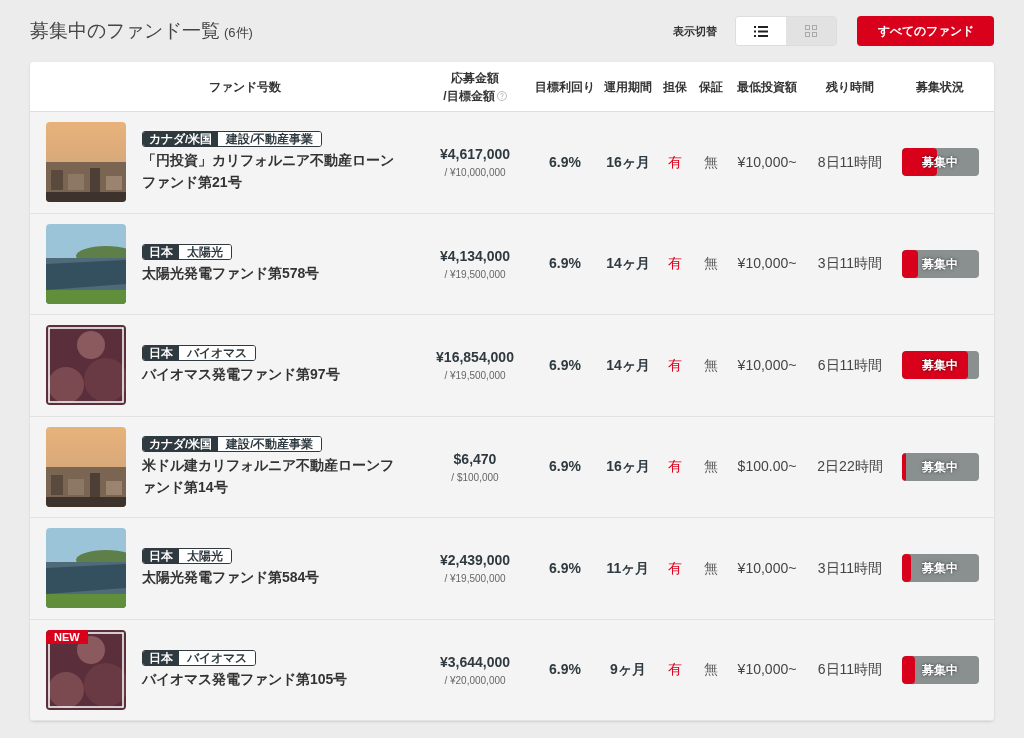  What do you see at coordinates (695, 31) in the screenshot?
I see `view-toggle-label: 表示切替` at bounding box center [695, 31].